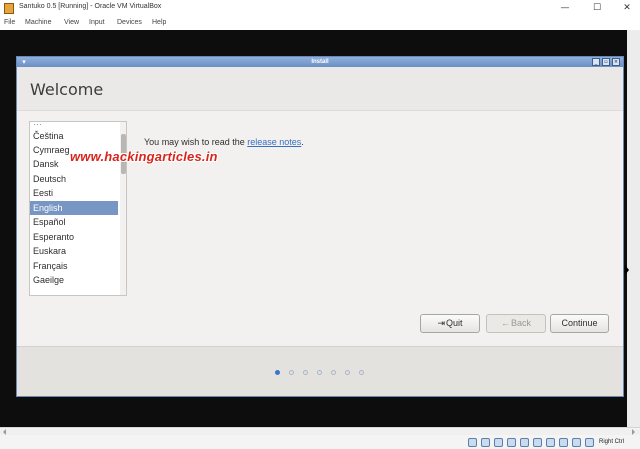 Image resolution: width=640 pixels, height=449 pixels. I want to click on virtualization-icon, so click(576, 442).